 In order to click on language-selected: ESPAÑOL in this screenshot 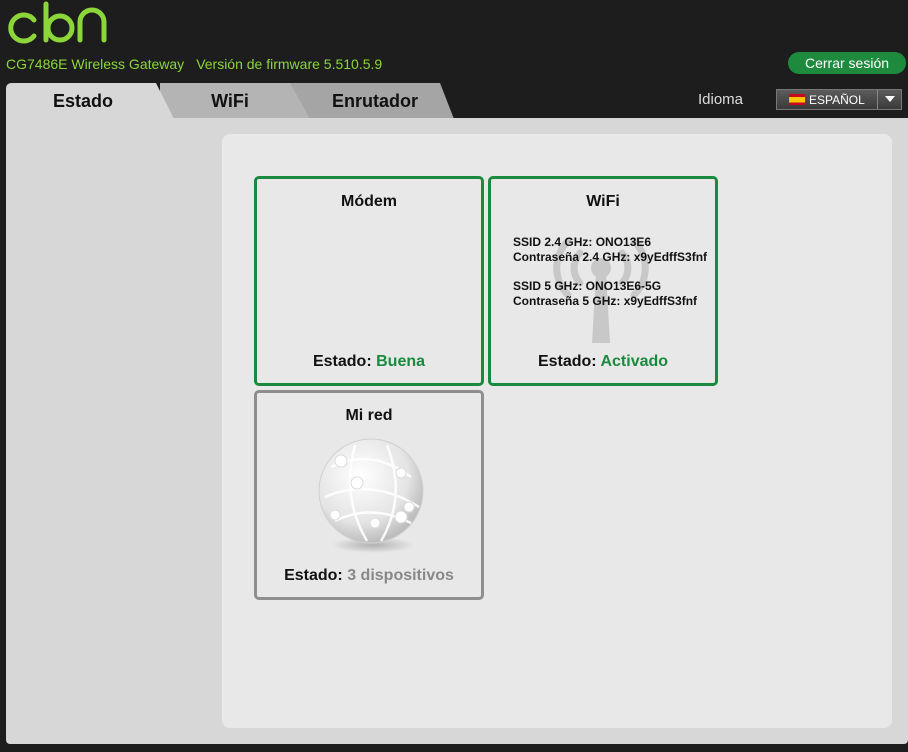, I will do `click(837, 99)`.